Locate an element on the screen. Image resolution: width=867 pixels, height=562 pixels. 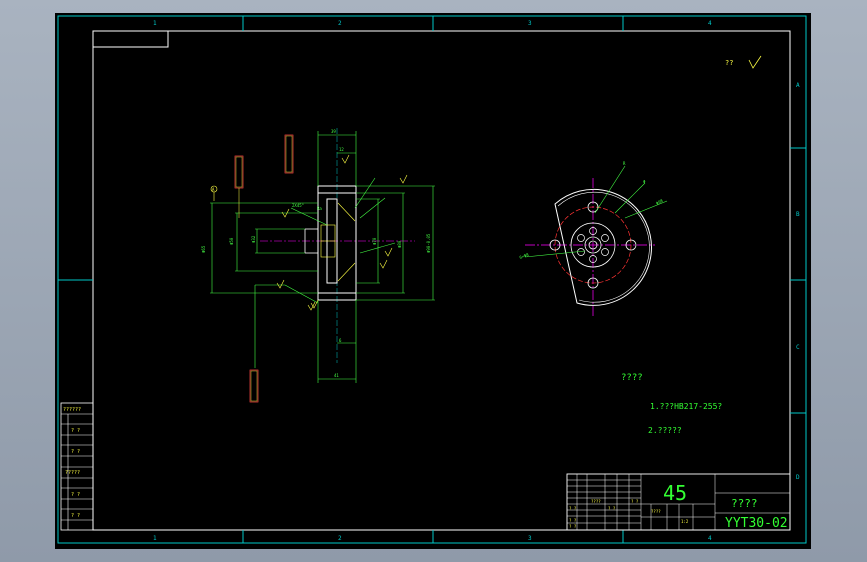
part-name-text: ???? is located at coordinates (744, 503).